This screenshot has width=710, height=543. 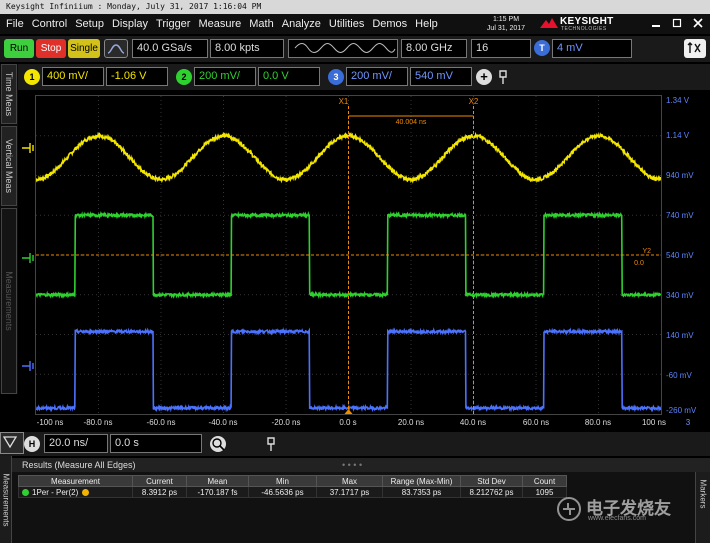 What do you see at coordinates (679, 375) in the screenshot?
I see `voltage-label: -60 mV` at bounding box center [679, 375].